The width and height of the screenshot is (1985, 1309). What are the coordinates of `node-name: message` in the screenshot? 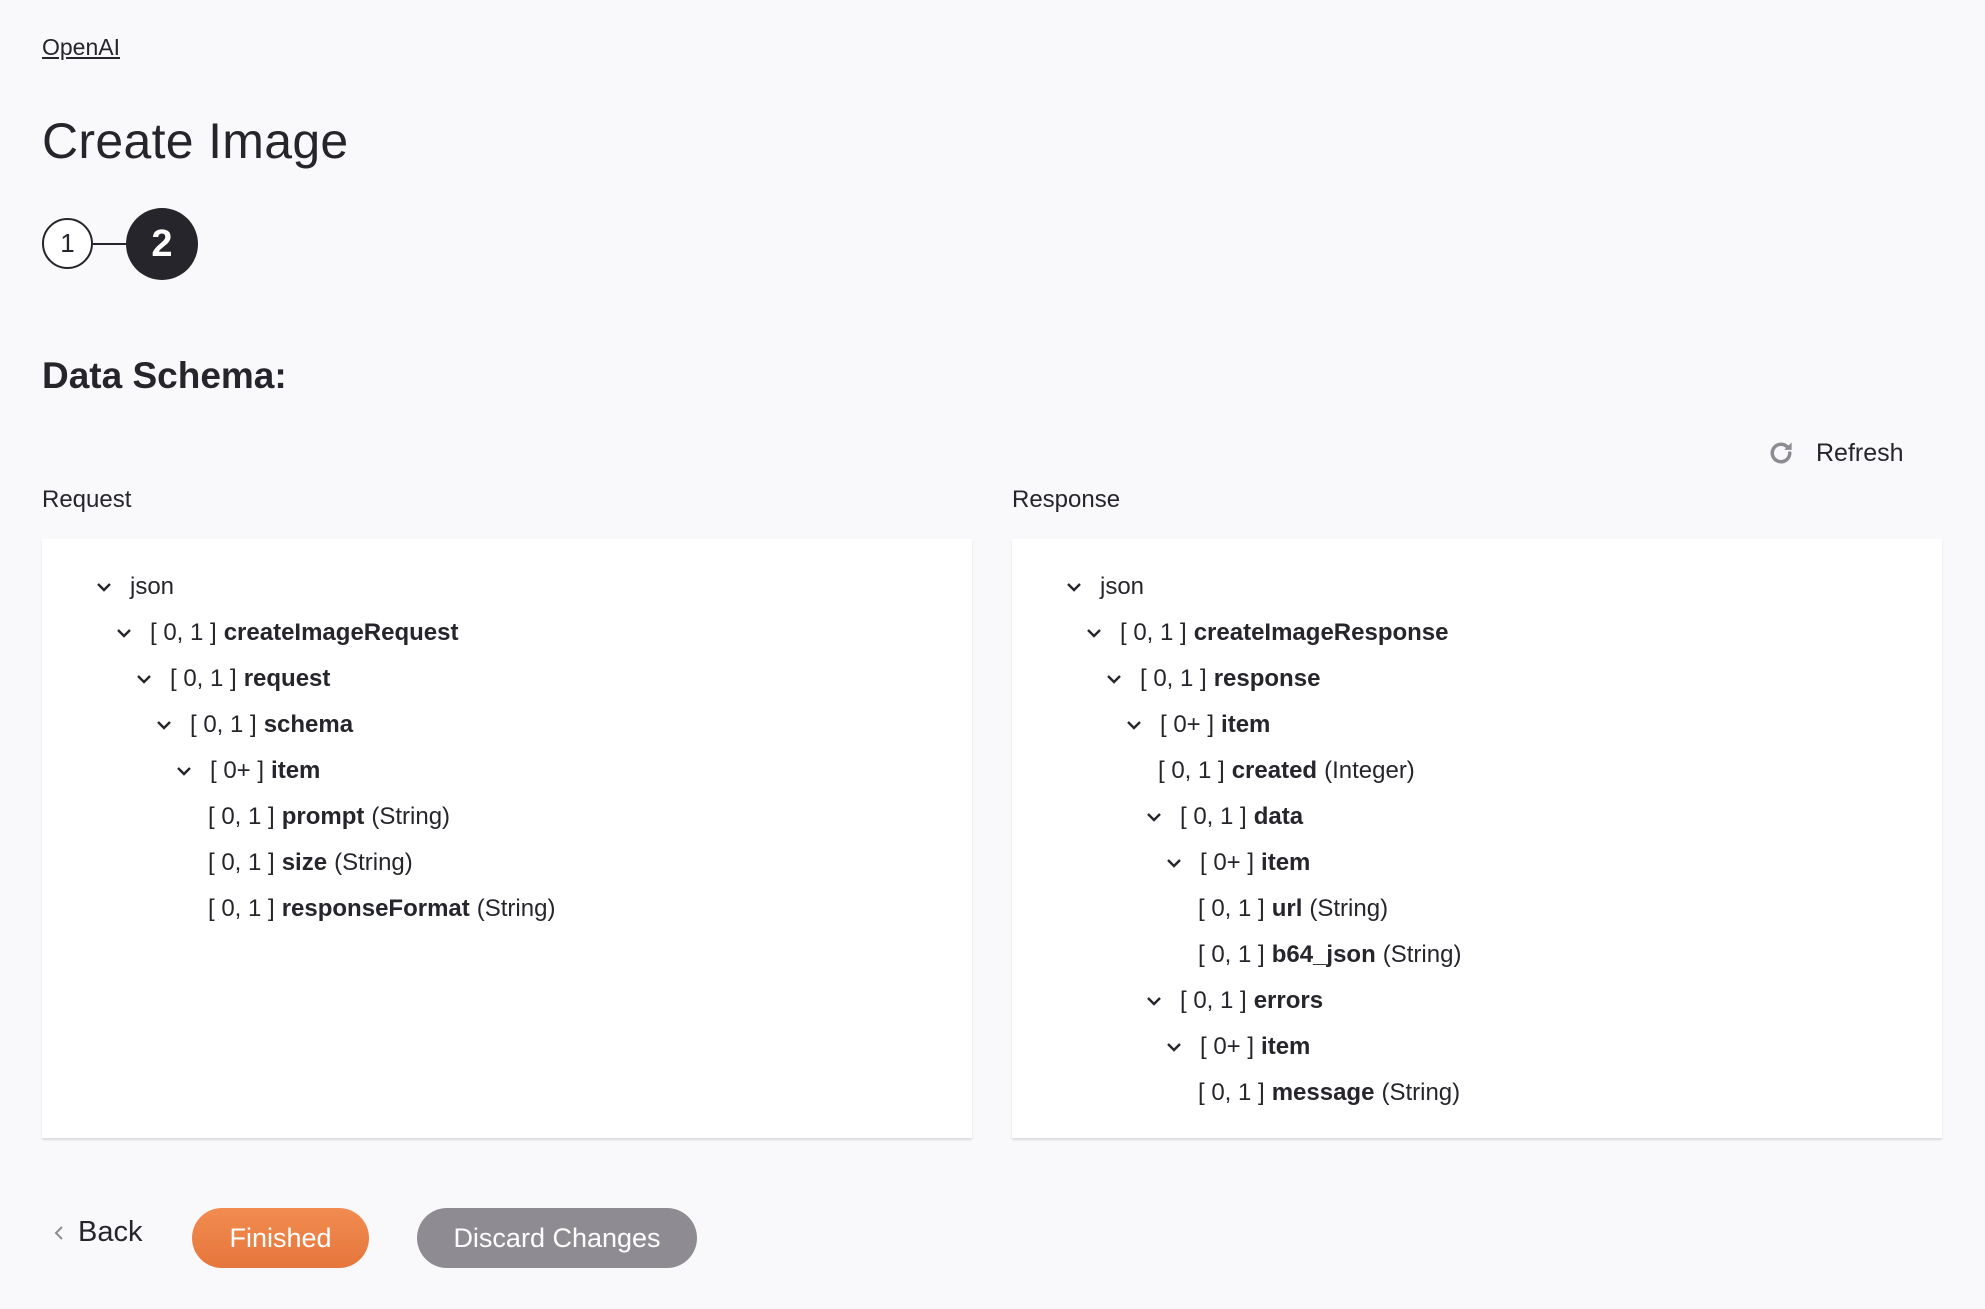 It's located at (1323, 1092).